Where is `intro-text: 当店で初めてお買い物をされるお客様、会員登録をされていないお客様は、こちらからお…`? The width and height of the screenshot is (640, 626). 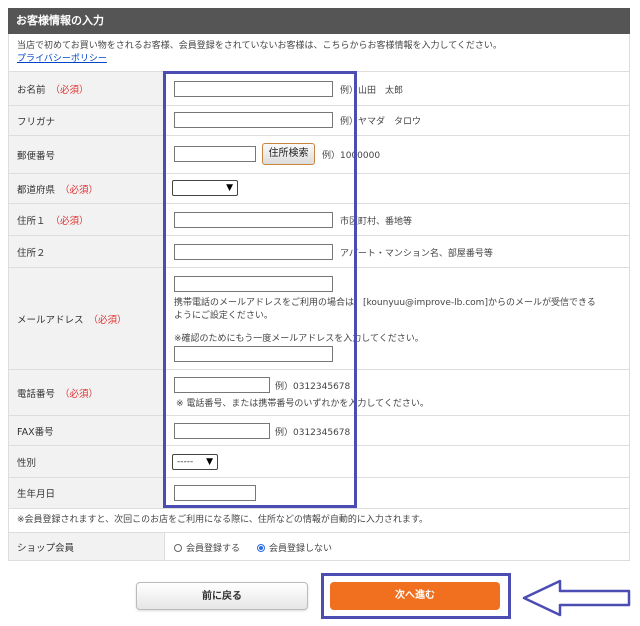 intro-text: 当店で初めてお買い物をされるお客様、会員登録をされていないお客様は、こちらからお… is located at coordinates (259, 46).